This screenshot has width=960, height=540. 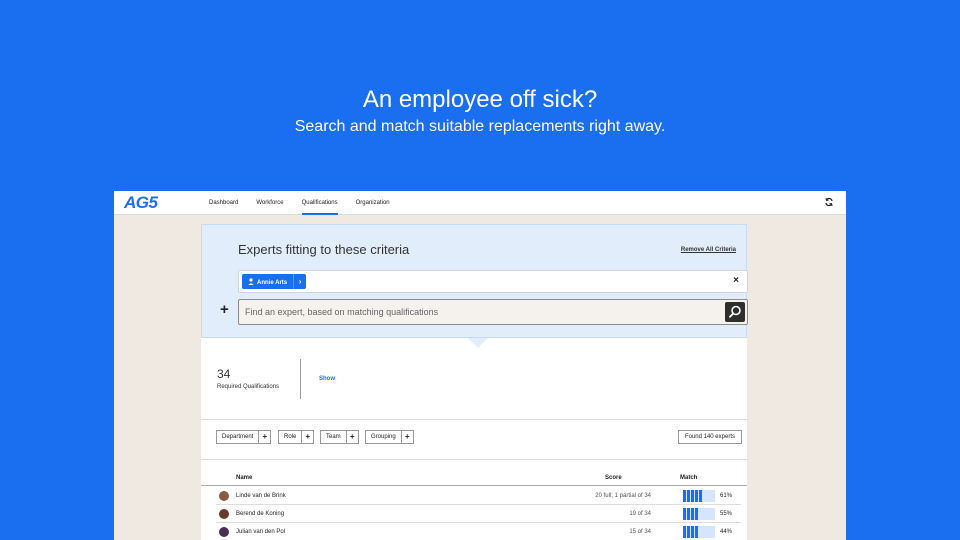 I want to click on criteria-chip-row: Annie Arts › ×, so click(x=493, y=281).